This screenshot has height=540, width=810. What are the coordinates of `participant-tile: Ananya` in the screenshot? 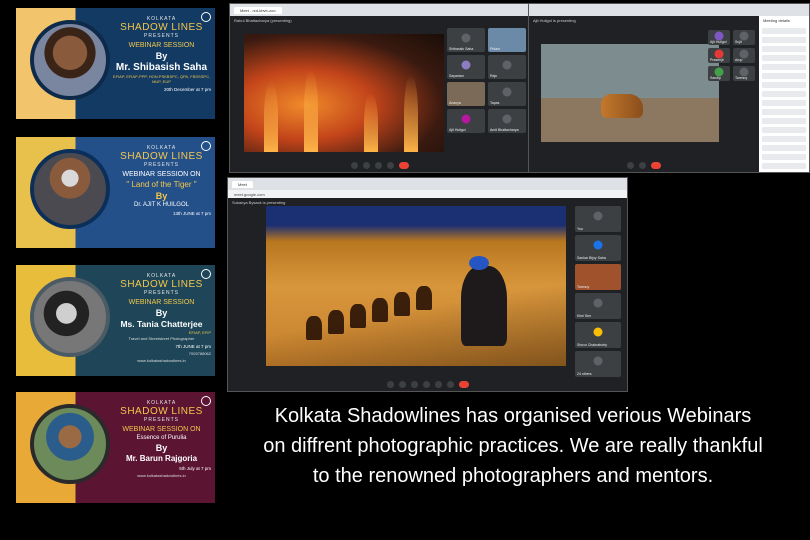 It's located at (466, 94).